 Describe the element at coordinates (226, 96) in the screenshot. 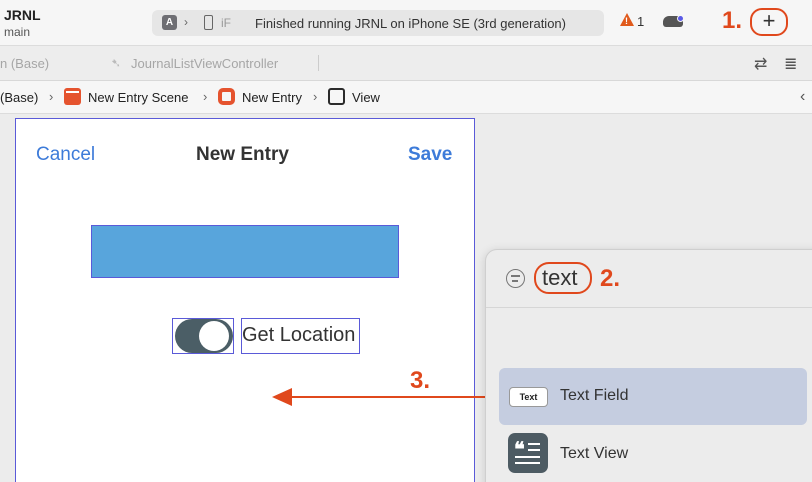

I see `view-controller-icon` at that location.